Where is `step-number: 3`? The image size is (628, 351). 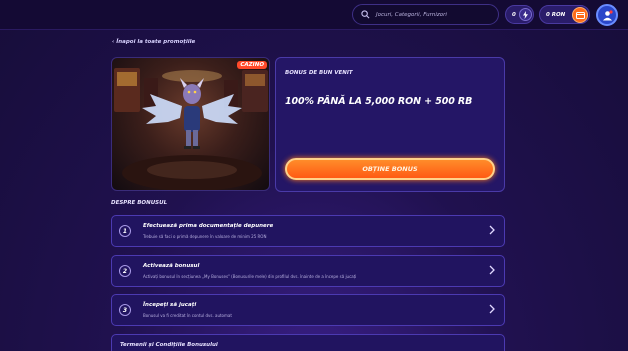
step-number: 3 is located at coordinates (125, 310).